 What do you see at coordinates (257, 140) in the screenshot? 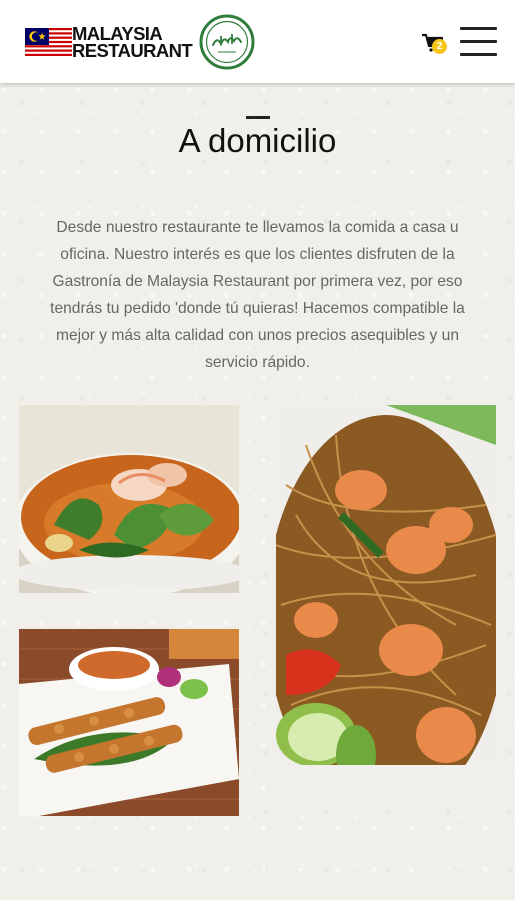
I see `page-title: A domicilio` at bounding box center [257, 140].